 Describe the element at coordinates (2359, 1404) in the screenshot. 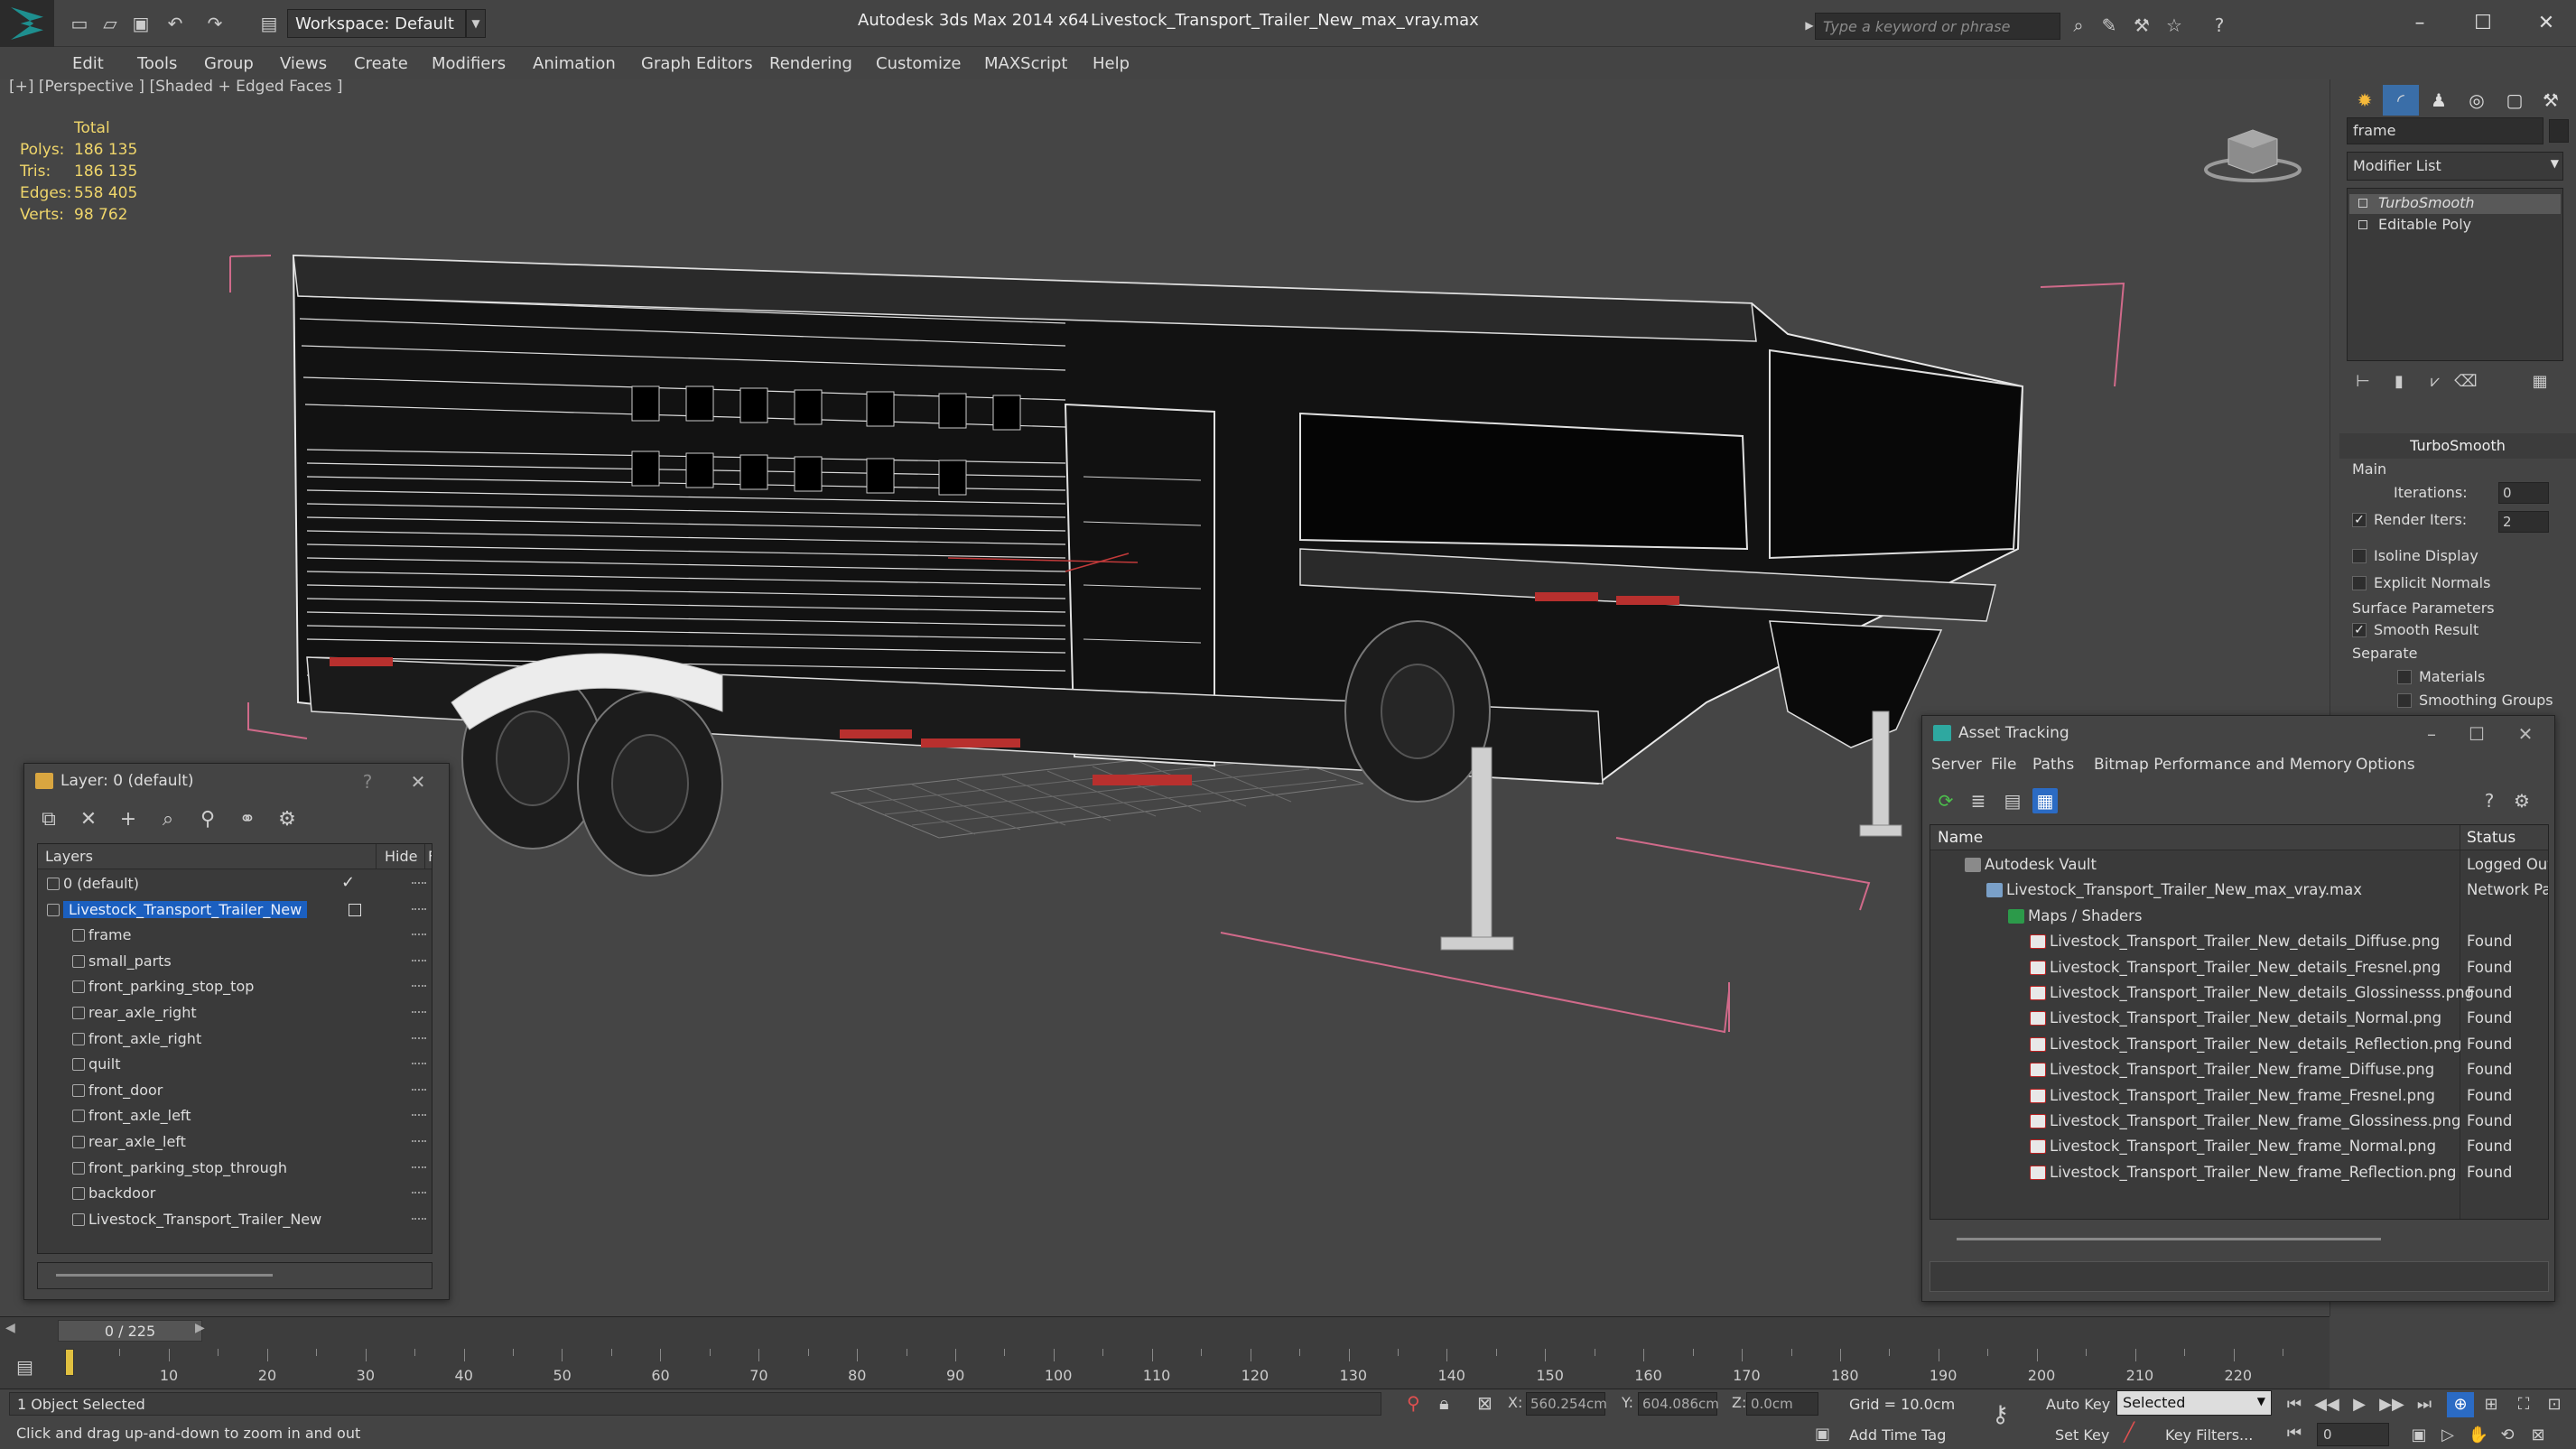

I see `play-icon: ▶` at that location.